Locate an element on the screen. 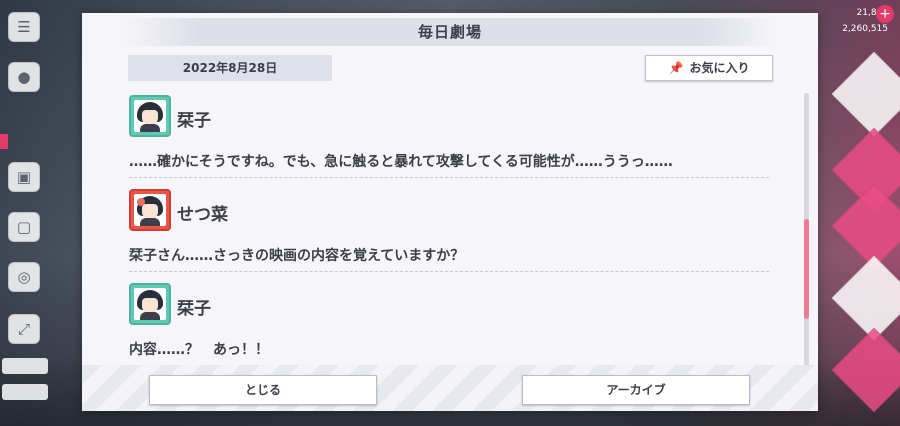 The width and height of the screenshot is (900, 426). setsuna-avatar is located at coordinates (150, 210).